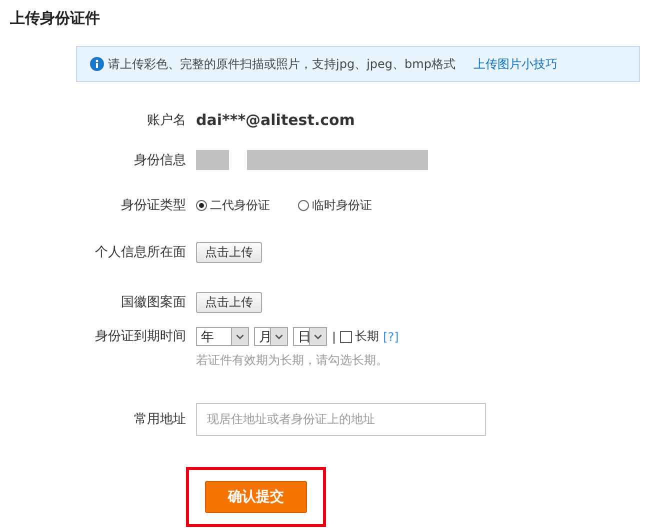 The width and height of the screenshot is (660, 532). Describe the element at coordinates (55, 18) in the screenshot. I see `page-title: 上传身份证件` at that location.